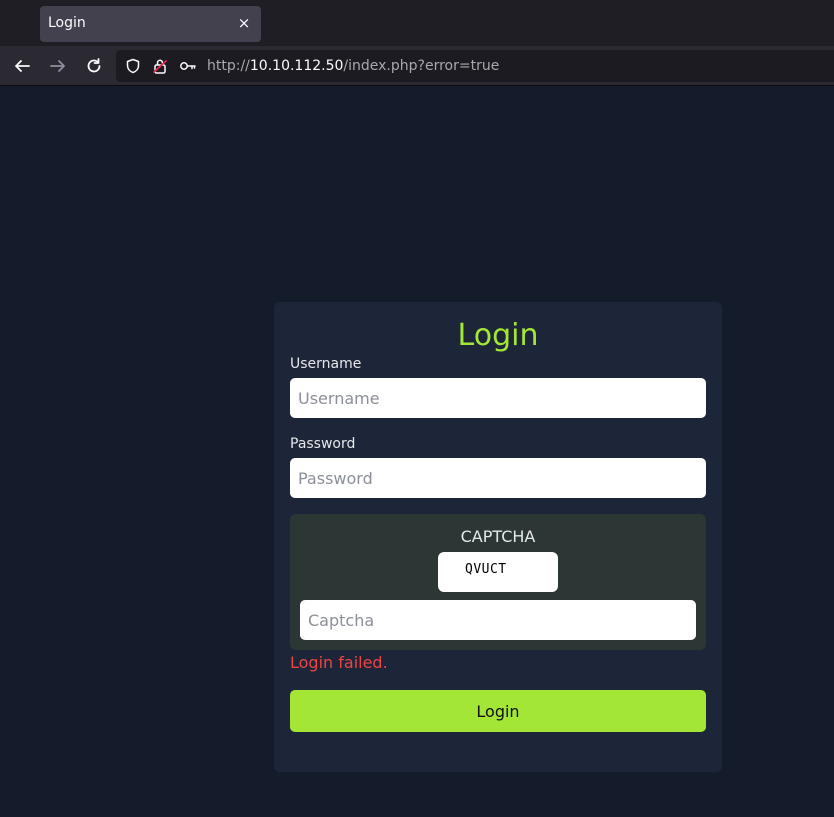  Describe the element at coordinates (498, 478) in the screenshot. I see `password-input` at that location.